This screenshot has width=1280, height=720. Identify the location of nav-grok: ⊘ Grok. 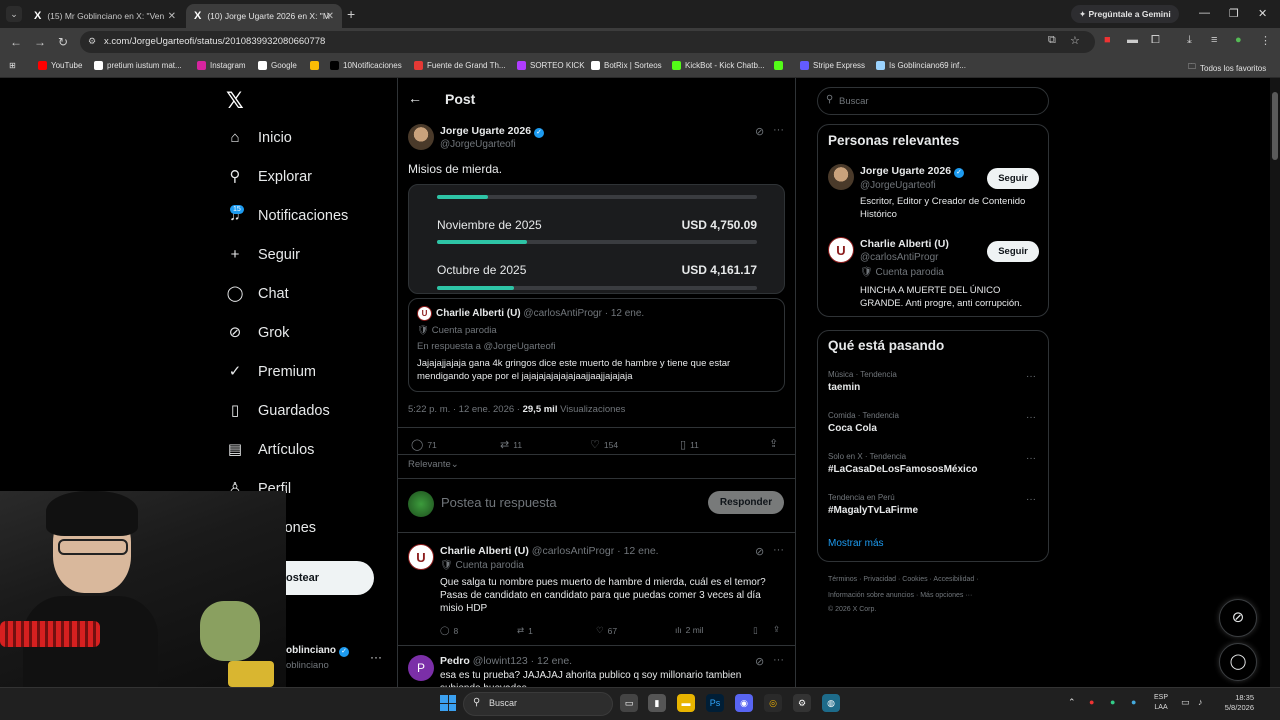
(258, 333).